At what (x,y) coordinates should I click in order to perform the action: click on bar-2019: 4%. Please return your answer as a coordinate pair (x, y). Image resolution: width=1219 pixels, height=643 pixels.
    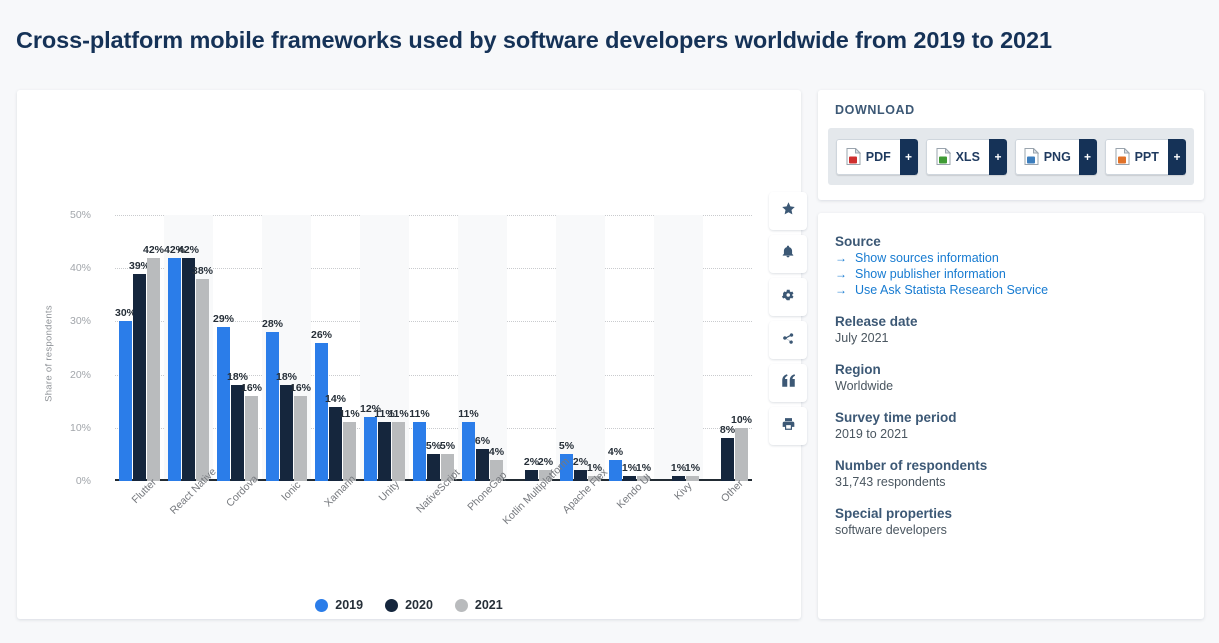
    Looking at the image, I should click on (615, 463).